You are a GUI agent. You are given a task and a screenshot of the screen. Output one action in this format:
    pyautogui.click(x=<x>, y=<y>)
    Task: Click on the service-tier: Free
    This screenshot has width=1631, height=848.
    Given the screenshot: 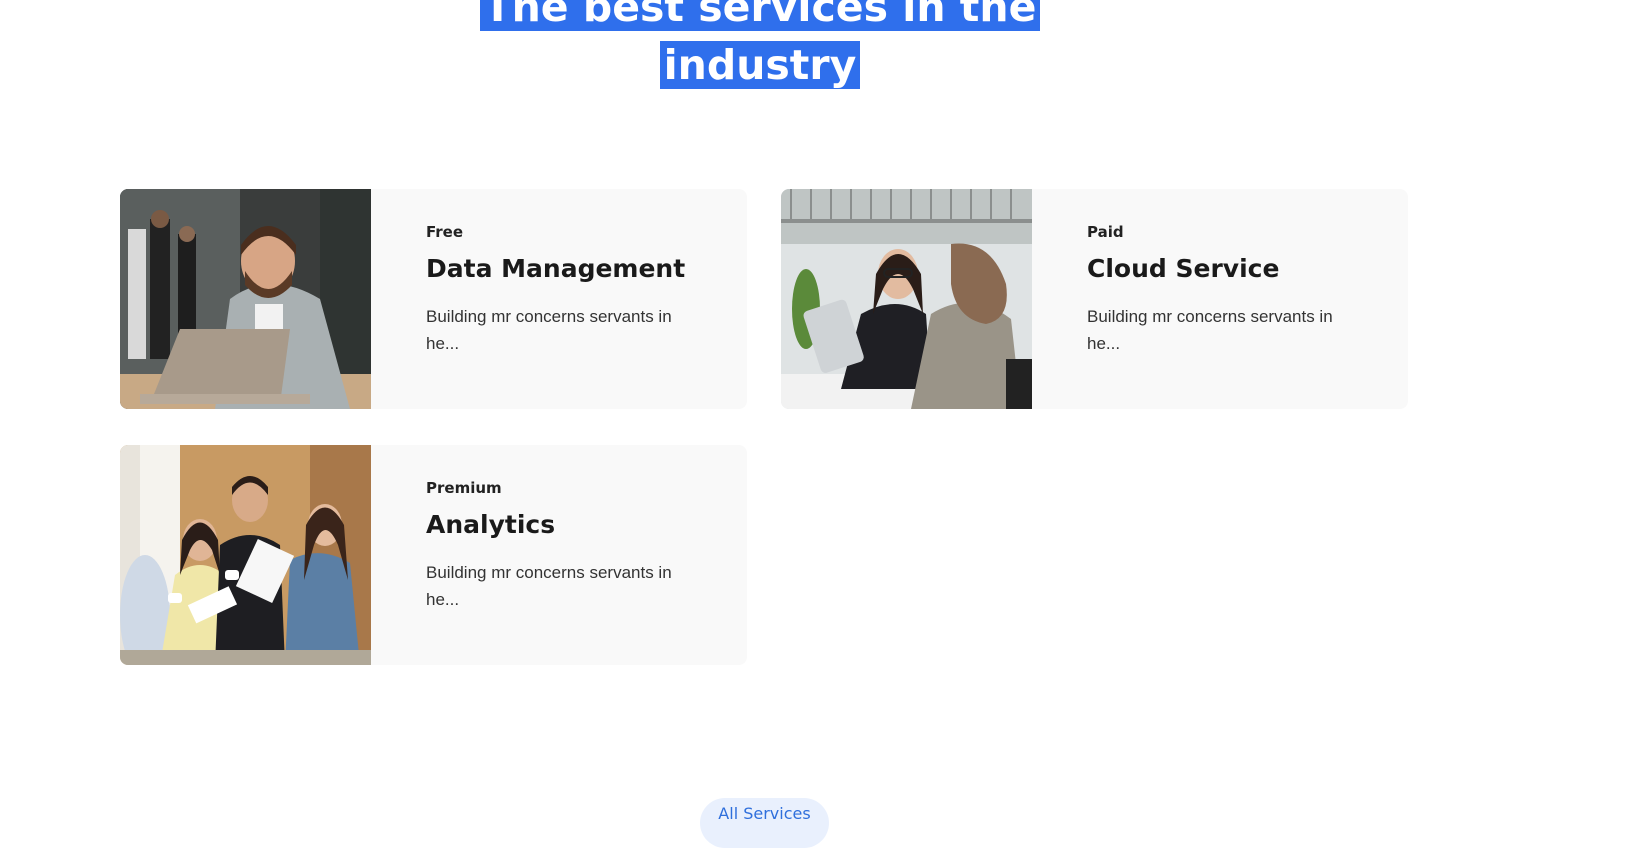 What is the action you would take?
    pyautogui.click(x=445, y=232)
    